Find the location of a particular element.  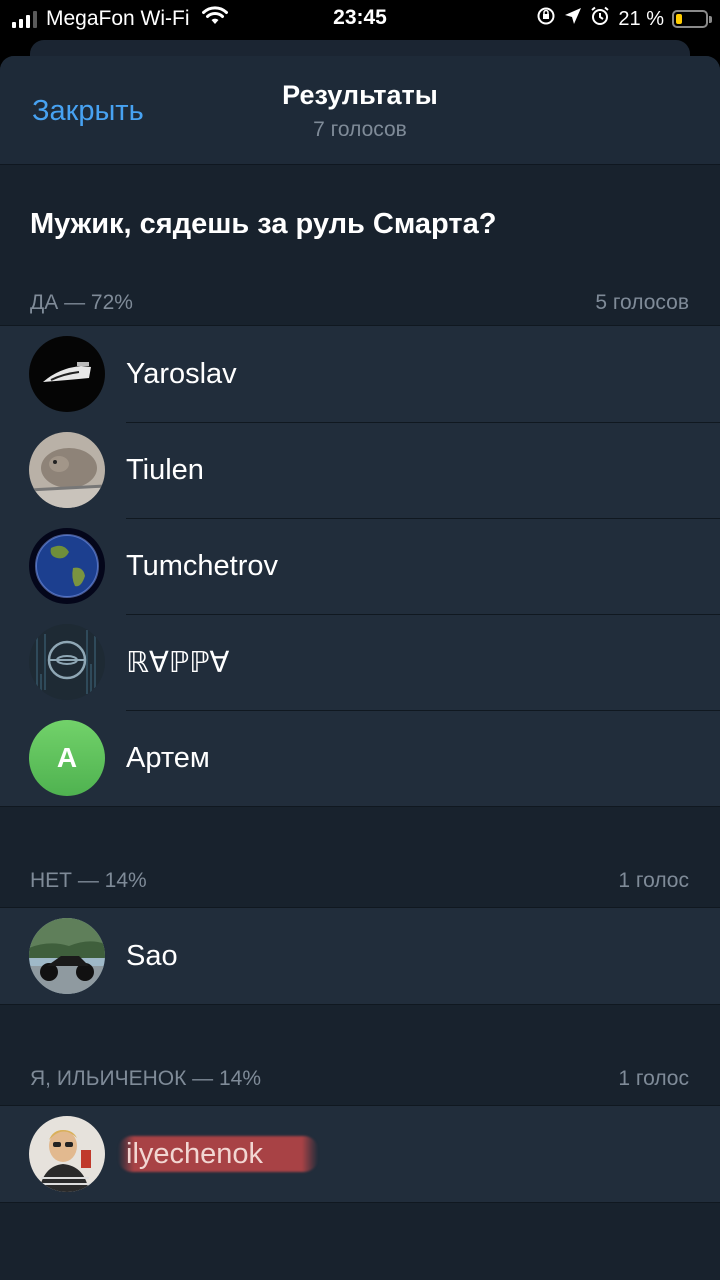

voter-name: ilyechenok is located at coordinates (195, 1153).